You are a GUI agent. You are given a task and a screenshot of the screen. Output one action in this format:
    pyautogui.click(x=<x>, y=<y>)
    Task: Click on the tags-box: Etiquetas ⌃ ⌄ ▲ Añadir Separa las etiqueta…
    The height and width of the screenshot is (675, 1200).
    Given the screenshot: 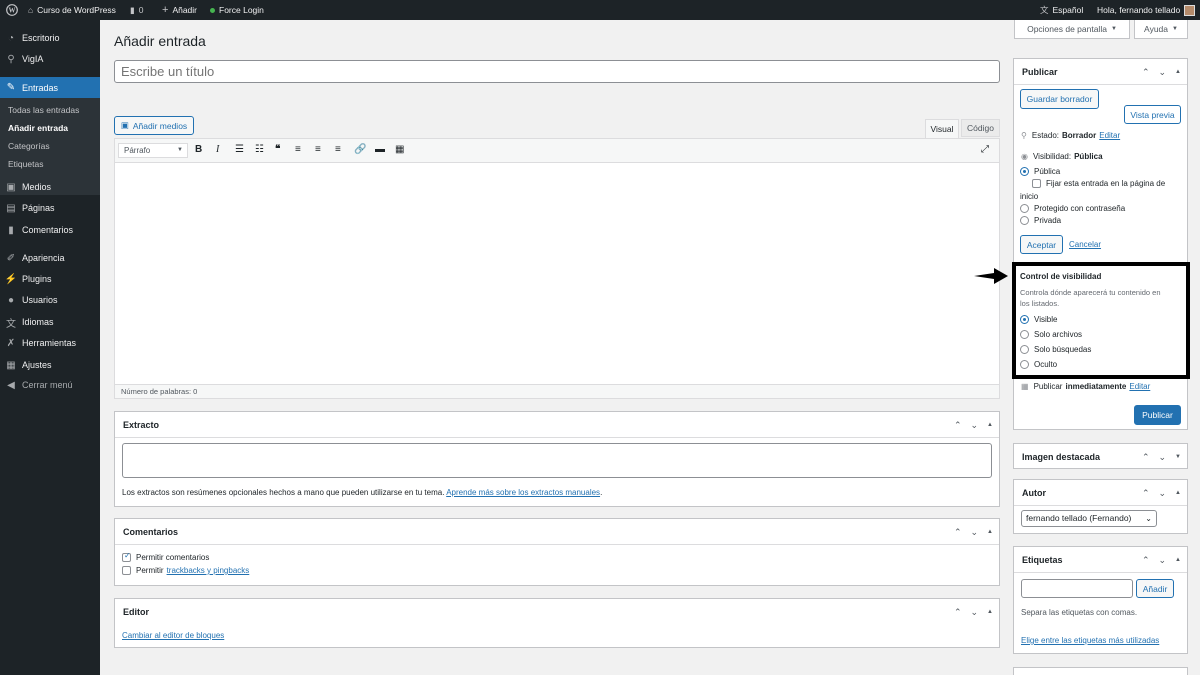 What is the action you would take?
    pyautogui.click(x=1100, y=600)
    